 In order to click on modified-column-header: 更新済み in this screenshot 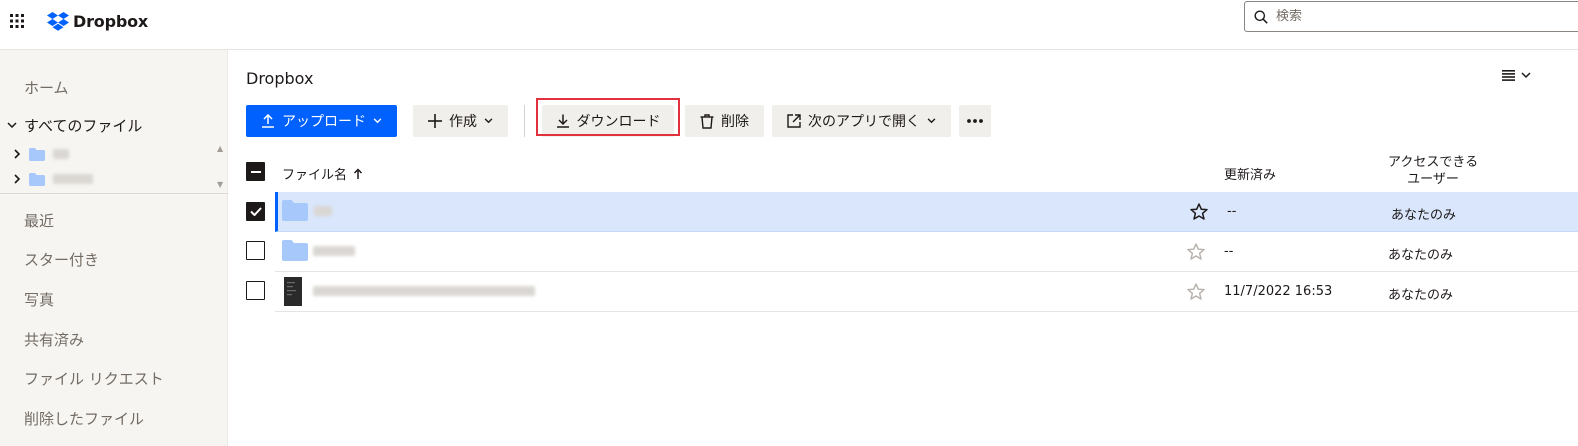, I will do `click(1250, 173)`.